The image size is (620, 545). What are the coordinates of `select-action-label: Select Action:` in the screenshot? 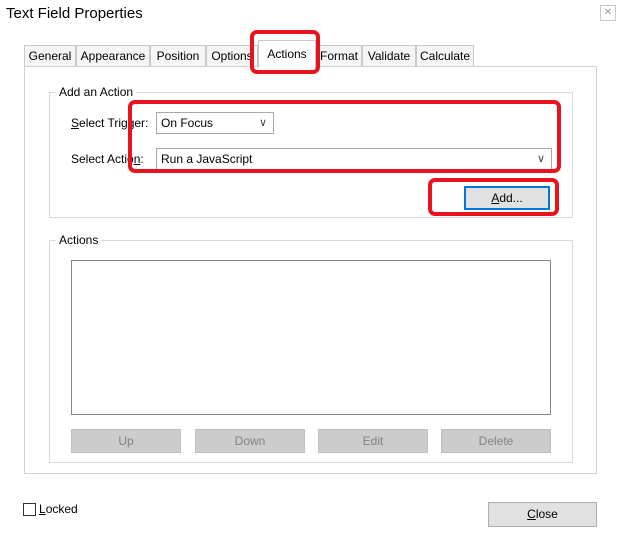 It's located at (107, 159).